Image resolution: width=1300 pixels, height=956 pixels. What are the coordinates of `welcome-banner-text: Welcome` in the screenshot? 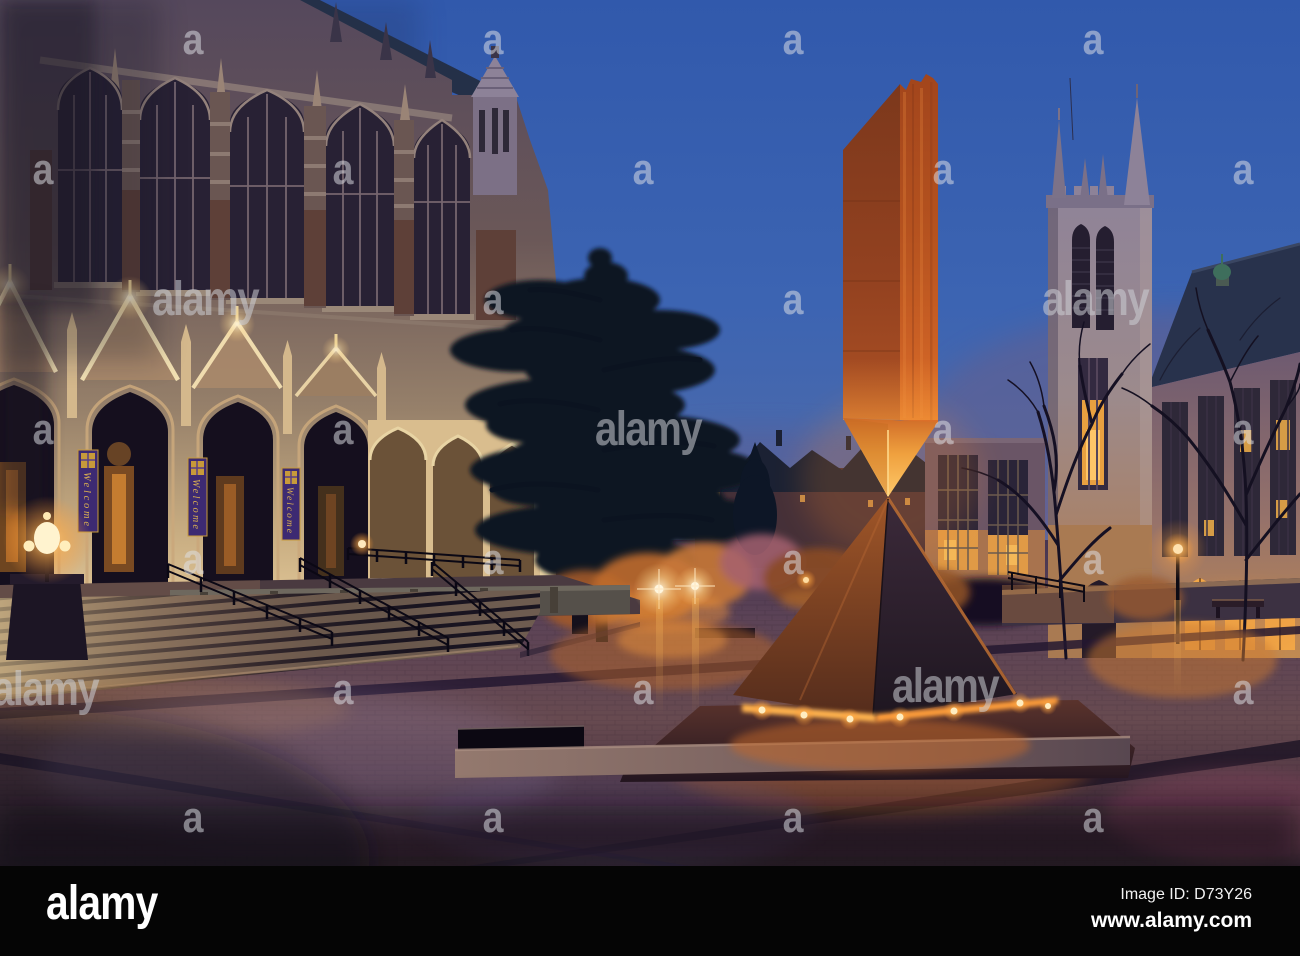 It's located at (289, 510).